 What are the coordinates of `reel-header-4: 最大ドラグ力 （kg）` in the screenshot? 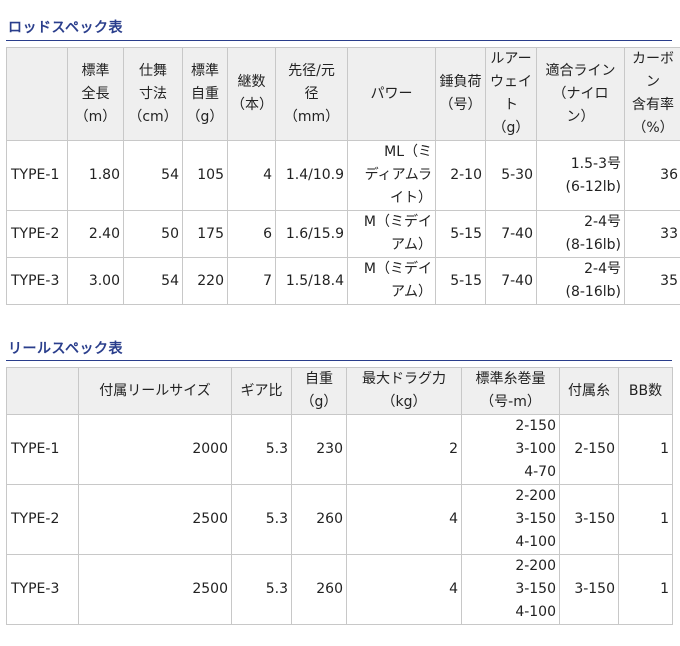 It's located at (404, 391).